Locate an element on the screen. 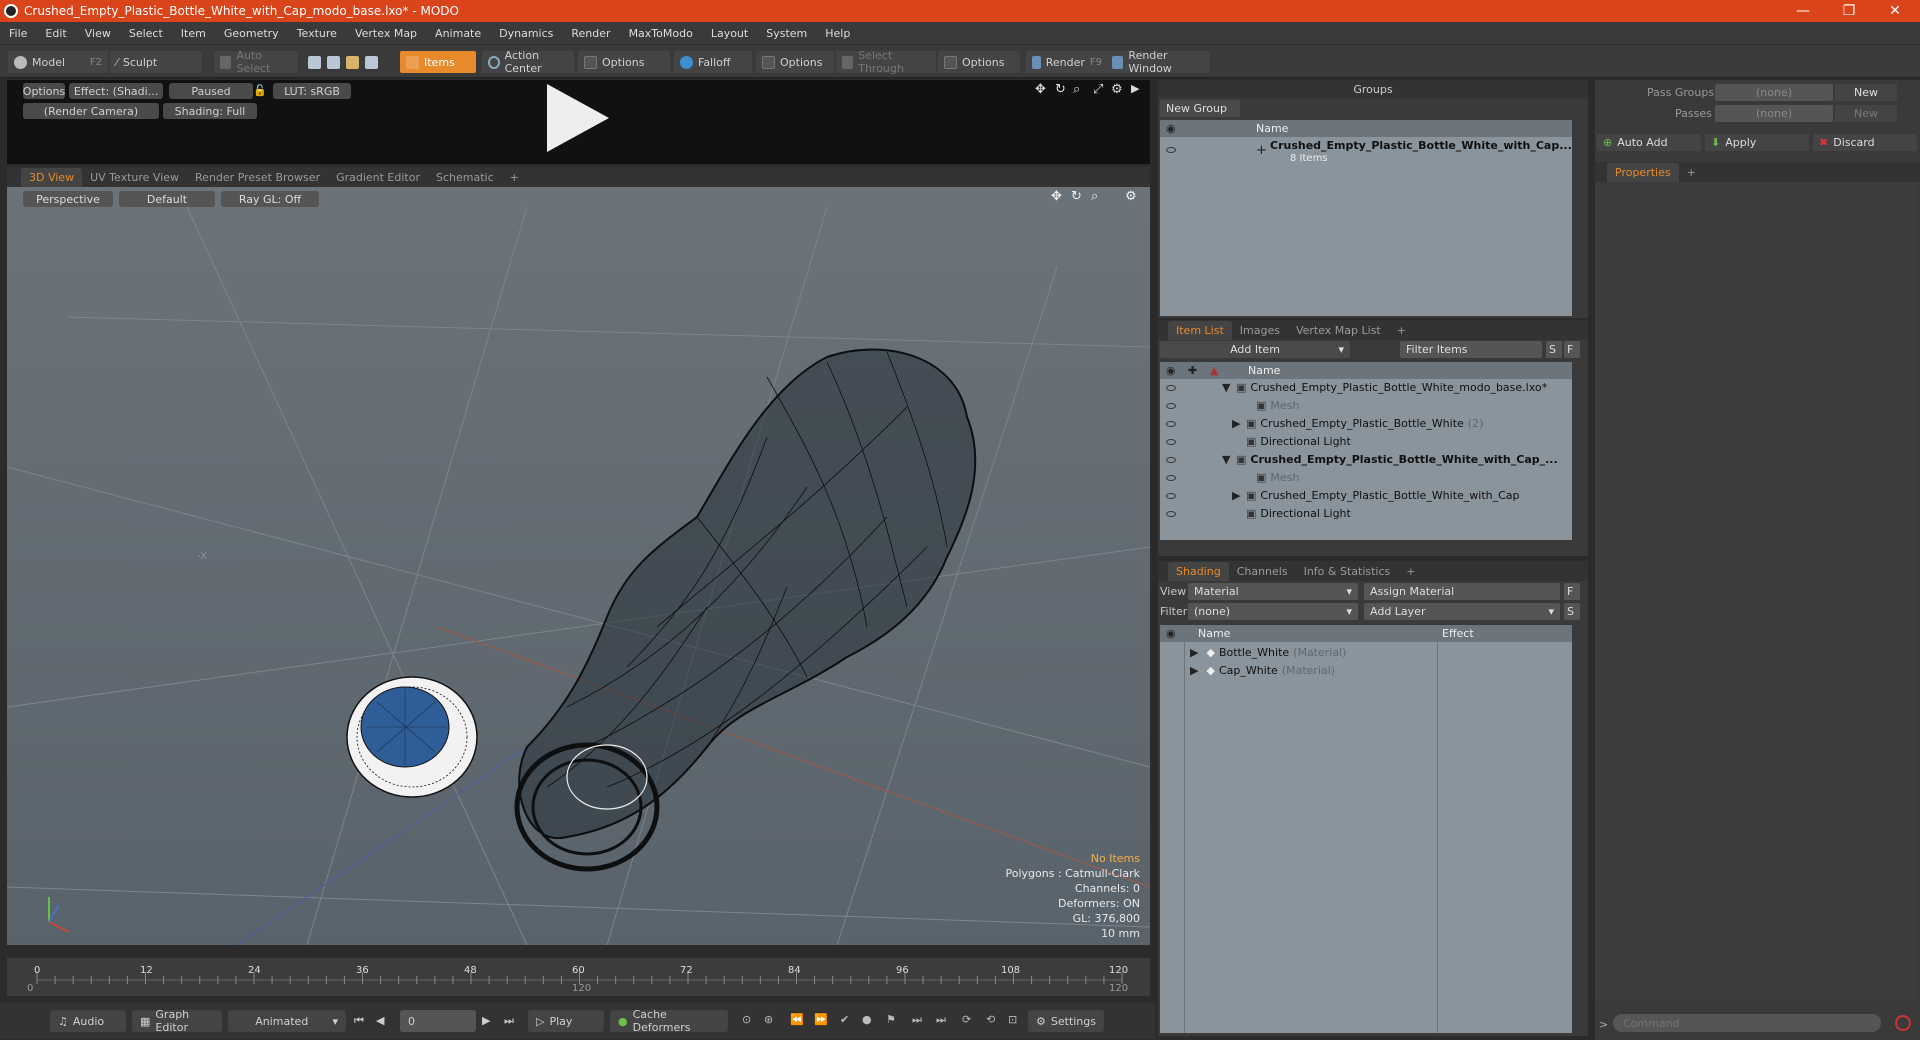 The image size is (1920, 1040). maximize-button: ❐ is located at coordinates (1849, 11).